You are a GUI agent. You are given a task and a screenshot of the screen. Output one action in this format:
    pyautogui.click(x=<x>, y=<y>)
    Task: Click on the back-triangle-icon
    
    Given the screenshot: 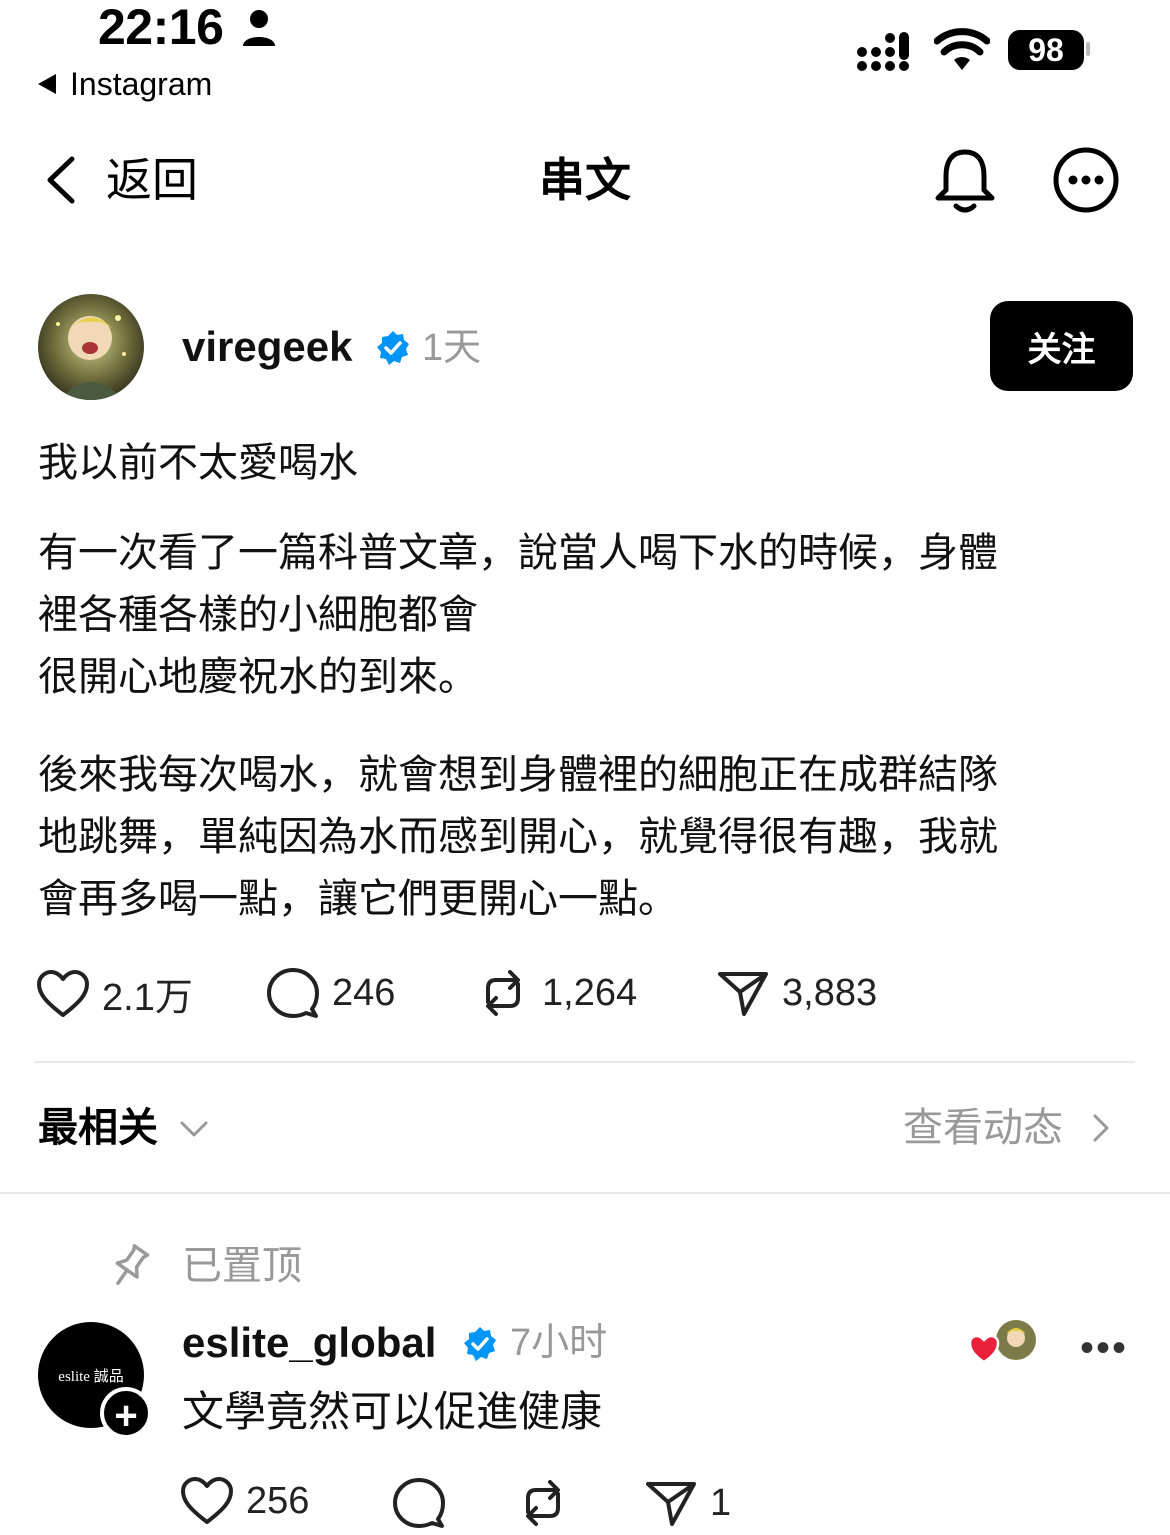 What is the action you would take?
    pyautogui.click(x=47, y=84)
    